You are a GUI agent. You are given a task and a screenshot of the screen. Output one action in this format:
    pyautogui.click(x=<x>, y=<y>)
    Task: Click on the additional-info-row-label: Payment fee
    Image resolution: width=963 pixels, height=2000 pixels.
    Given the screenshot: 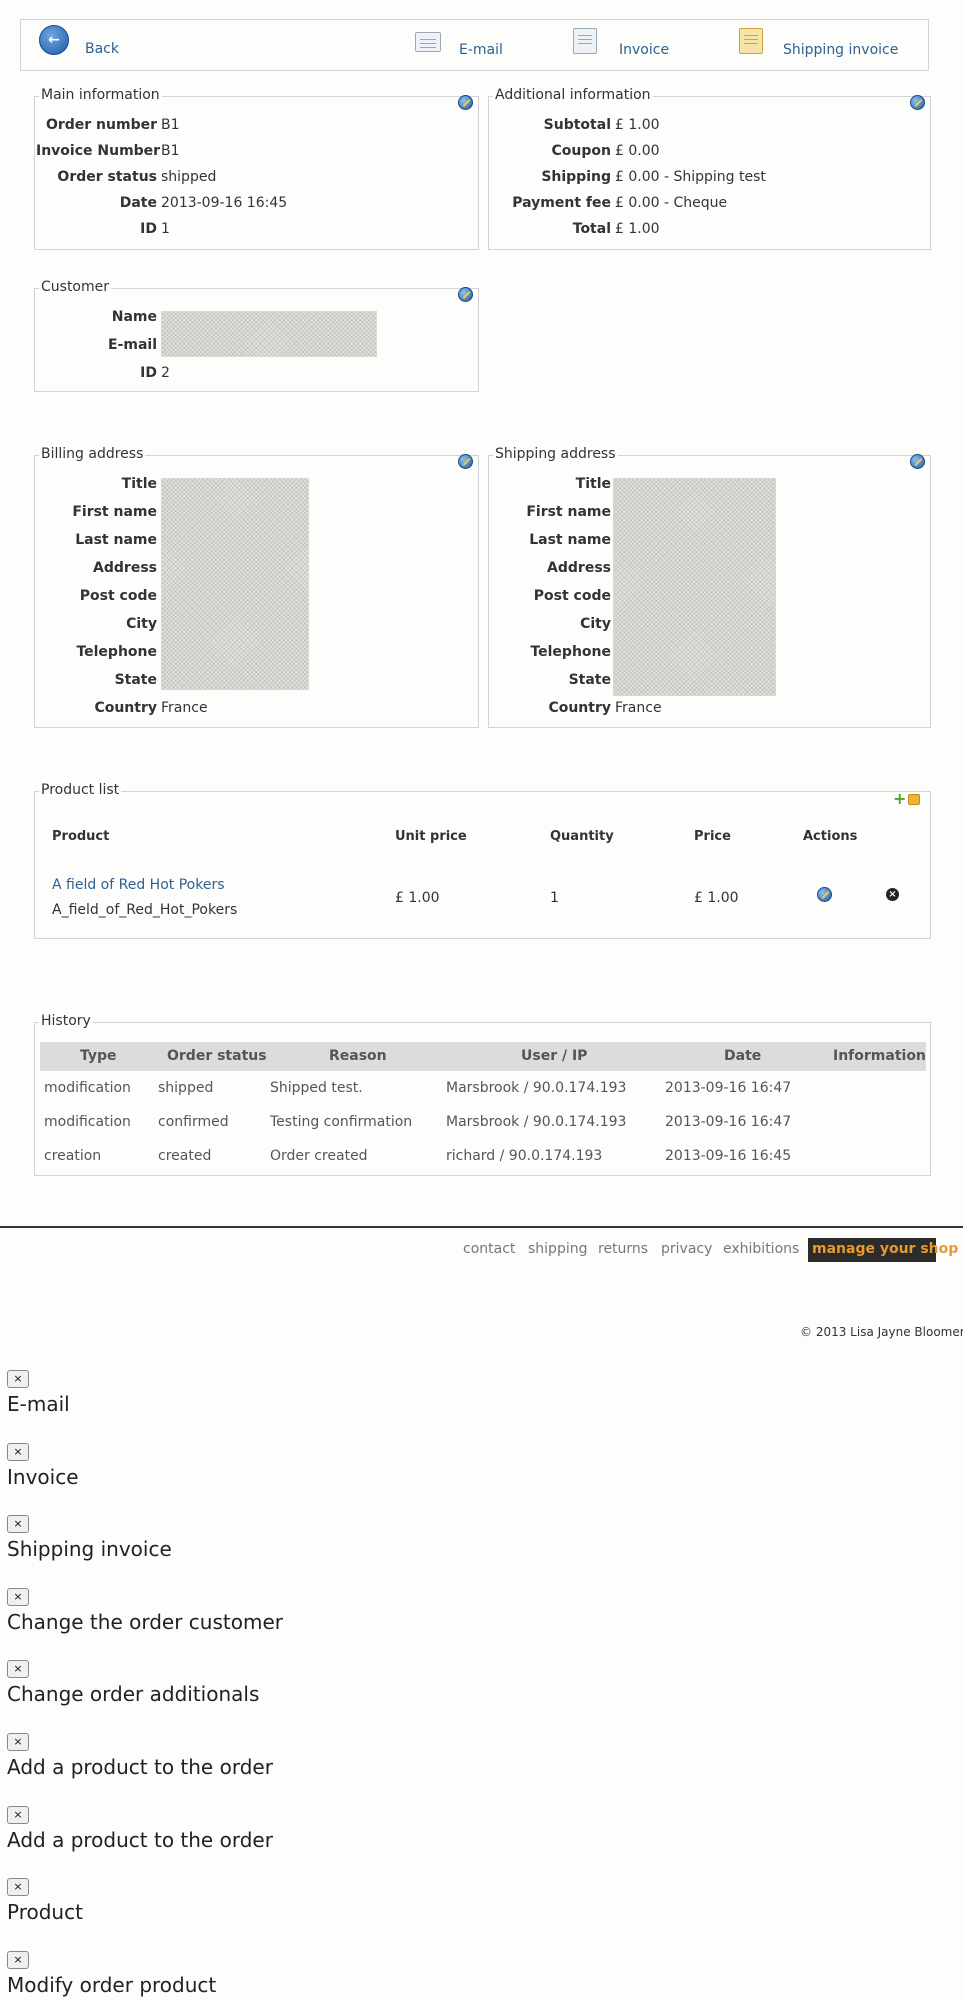 What is the action you would take?
    pyautogui.click(x=561, y=203)
    